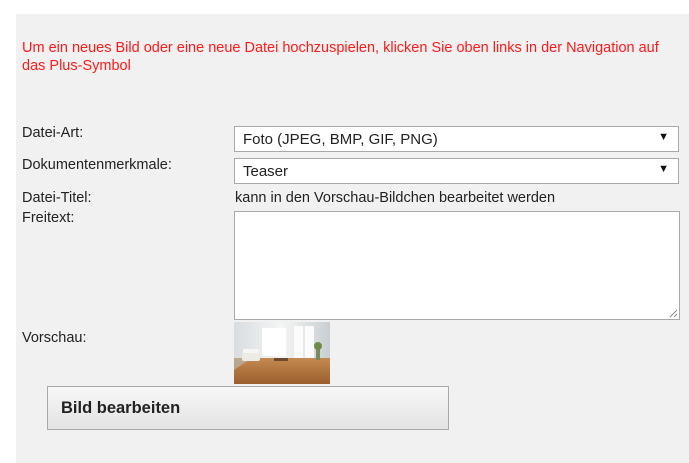  I want to click on document-features-value: Teaser, so click(266, 171).